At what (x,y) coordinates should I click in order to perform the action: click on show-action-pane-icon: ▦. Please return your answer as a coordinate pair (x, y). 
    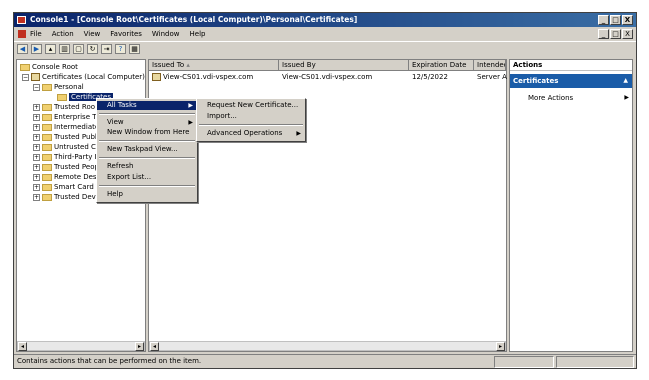
    Looking at the image, I should click on (134, 48).